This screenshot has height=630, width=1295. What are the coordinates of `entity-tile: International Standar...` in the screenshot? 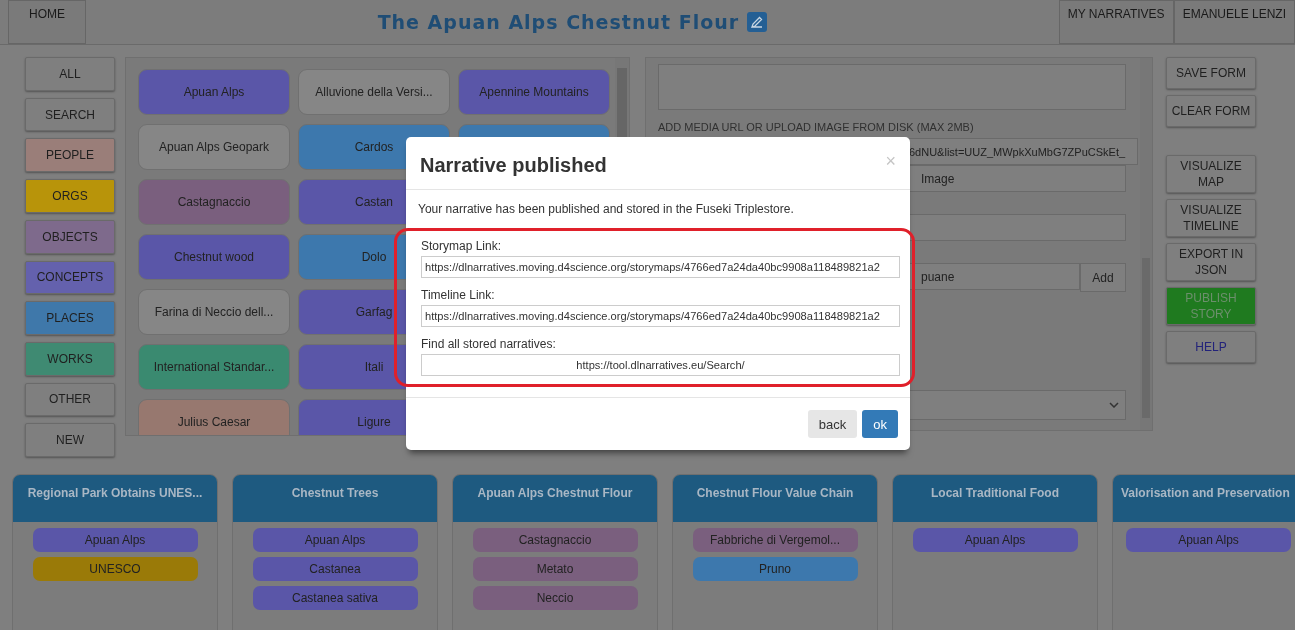 It's located at (214, 367).